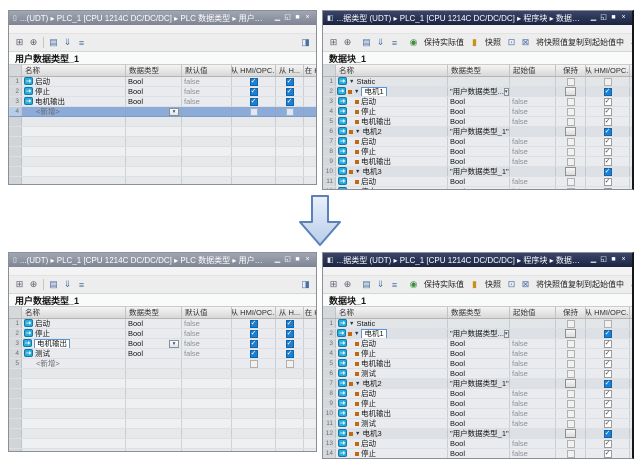  I want to click on table-row: 3 电机输出 Bool false ✓ ✓ ✓, so click(162, 102).